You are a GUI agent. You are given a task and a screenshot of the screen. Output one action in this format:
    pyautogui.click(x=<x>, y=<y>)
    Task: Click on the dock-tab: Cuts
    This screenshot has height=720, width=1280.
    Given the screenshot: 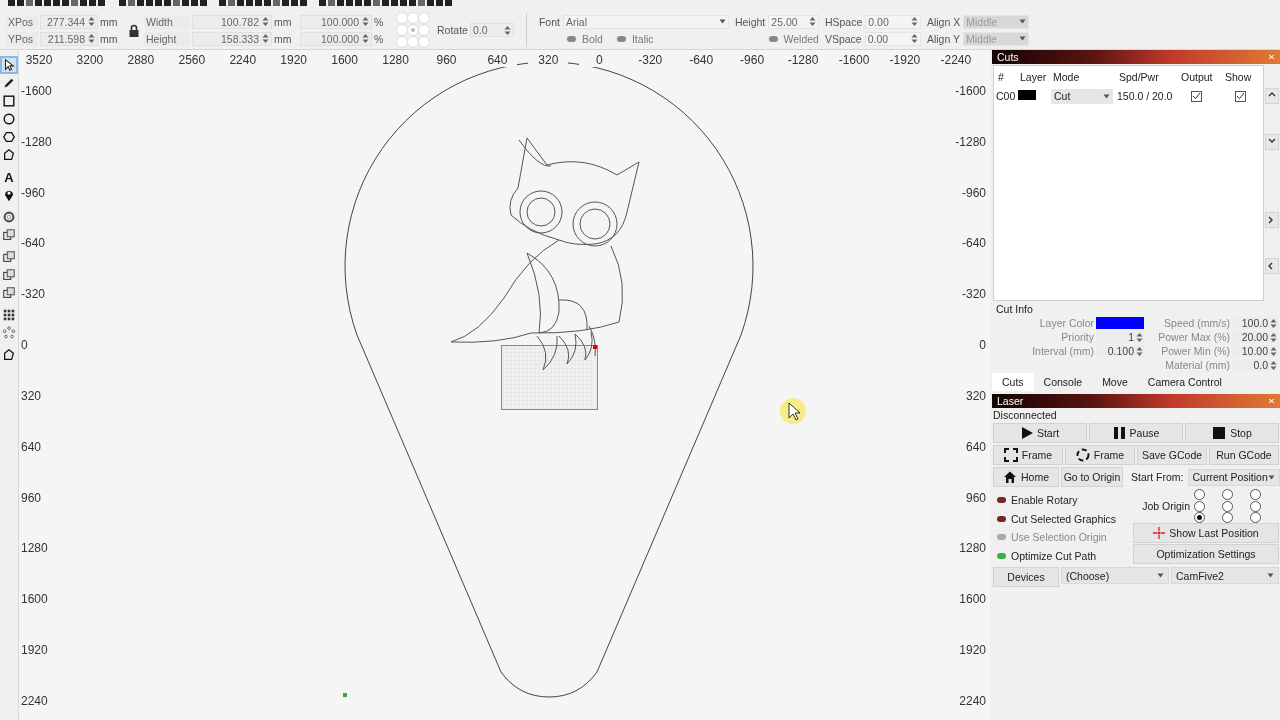 What is the action you would take?
    pyautogui.click(x=1013, y=382)
    